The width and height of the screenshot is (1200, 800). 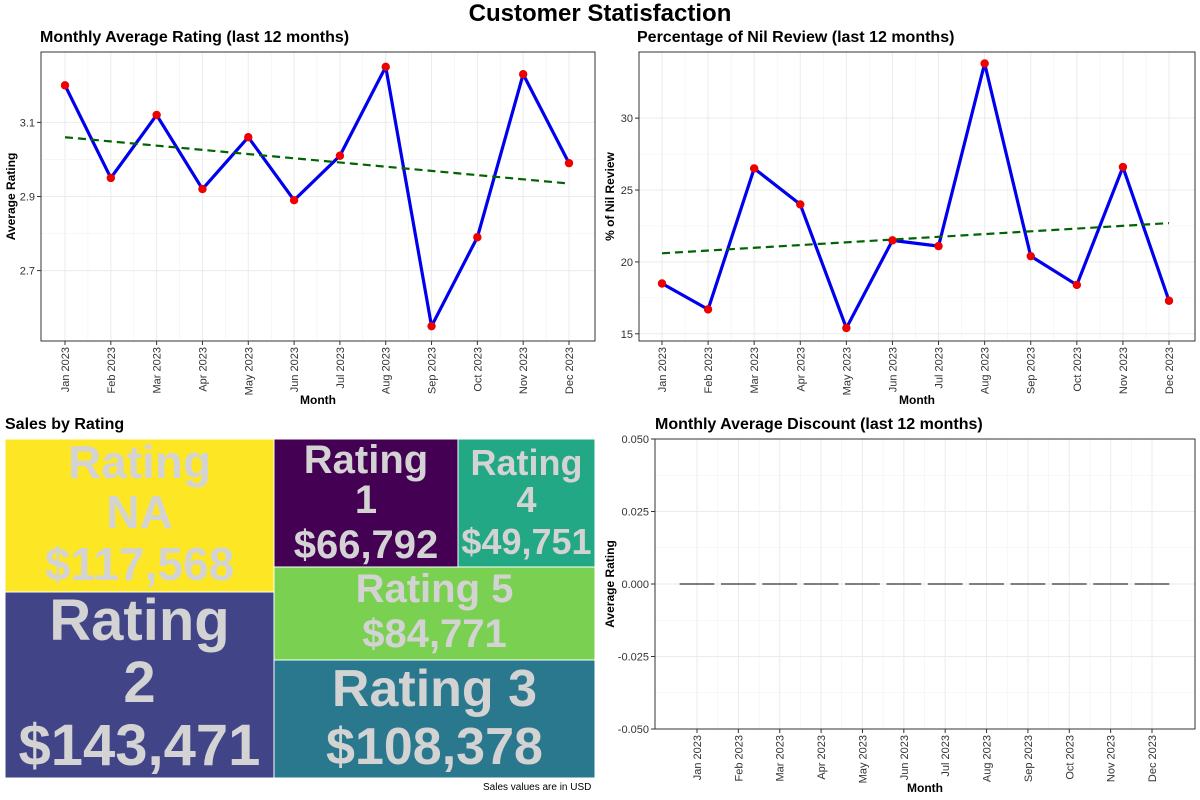 What do you see at coordinates (1112, 758) in the screenshot?
I see `x-tick-label: Nov 2023` at bounding box center [1112, 758].